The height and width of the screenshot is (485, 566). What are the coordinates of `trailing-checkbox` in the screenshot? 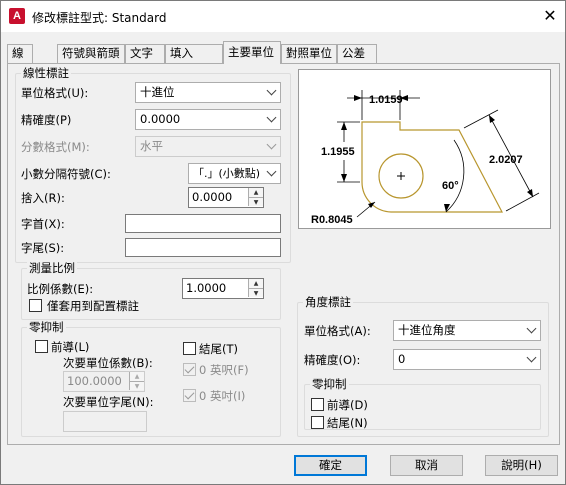 It's located at (189, 348).